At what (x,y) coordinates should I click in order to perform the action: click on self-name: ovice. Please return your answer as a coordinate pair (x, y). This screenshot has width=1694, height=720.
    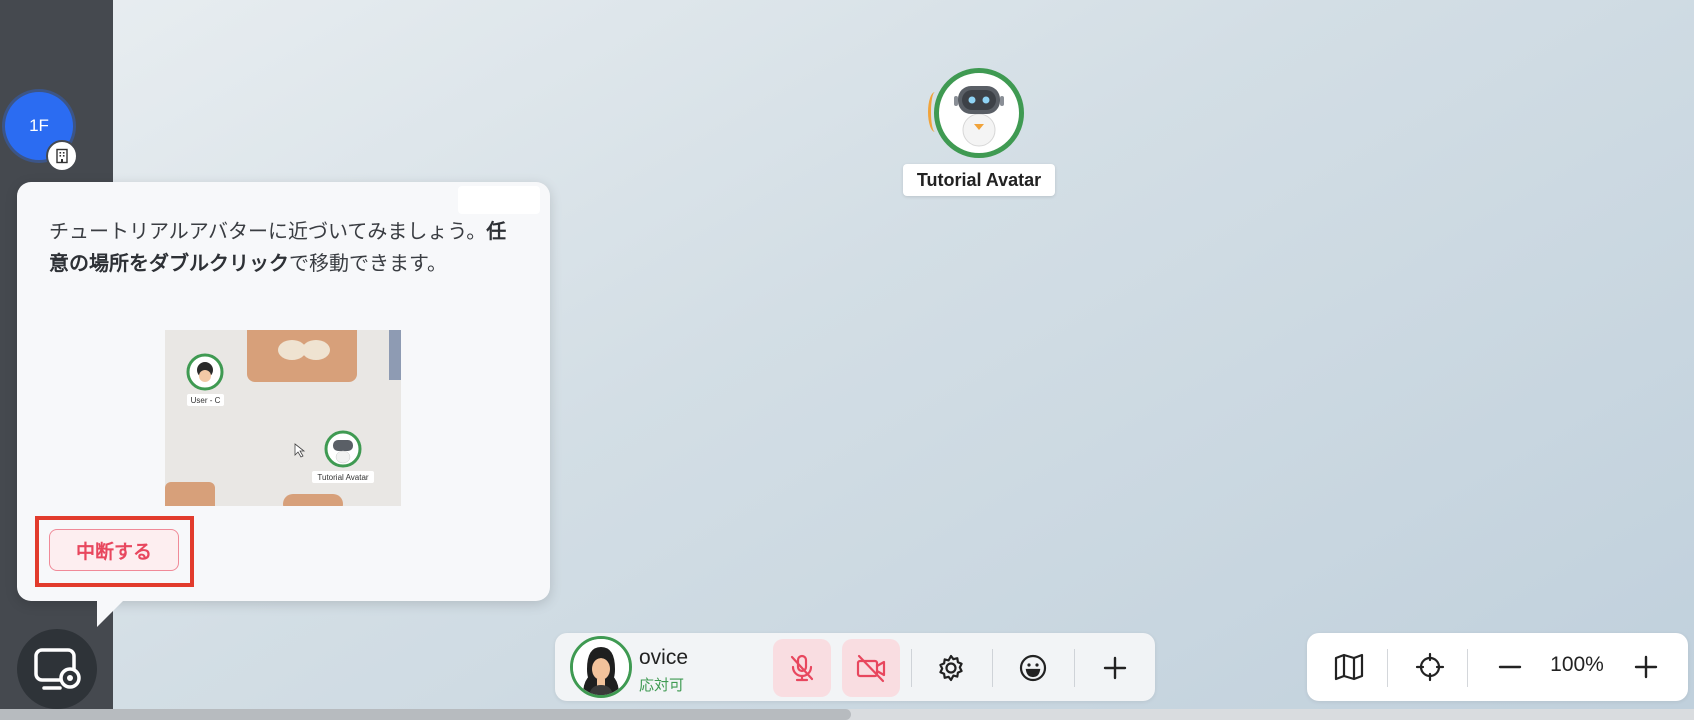
    Looking at the image, I should click on (664, 657).